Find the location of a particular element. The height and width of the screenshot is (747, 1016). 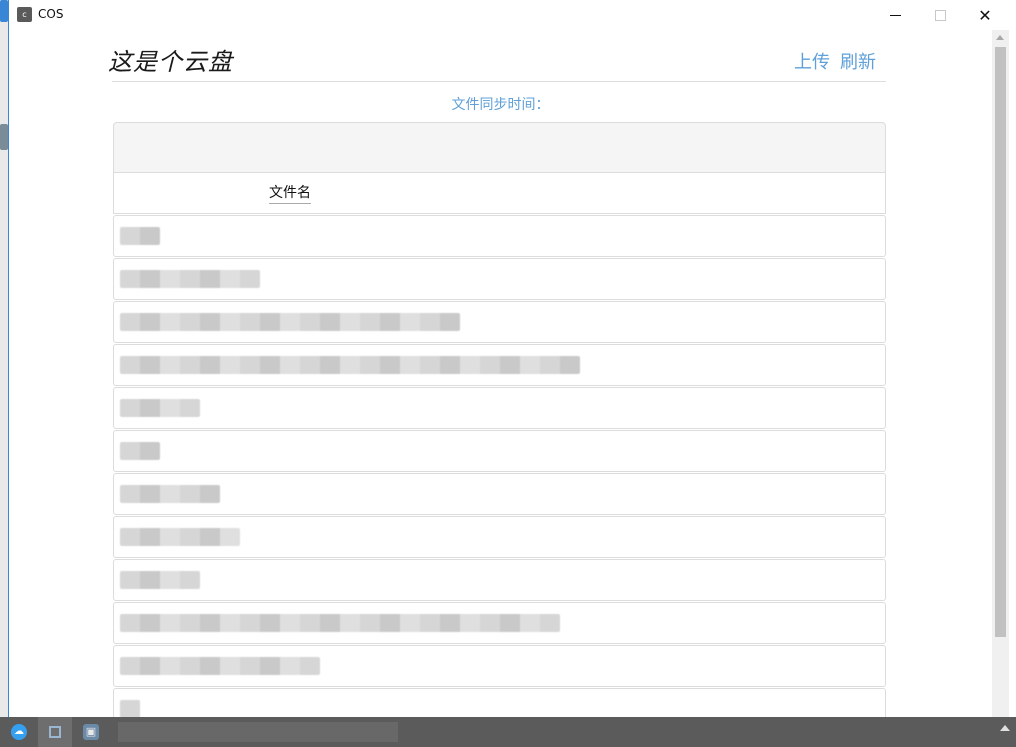

desktop-background is located at coordinates (4, 373).